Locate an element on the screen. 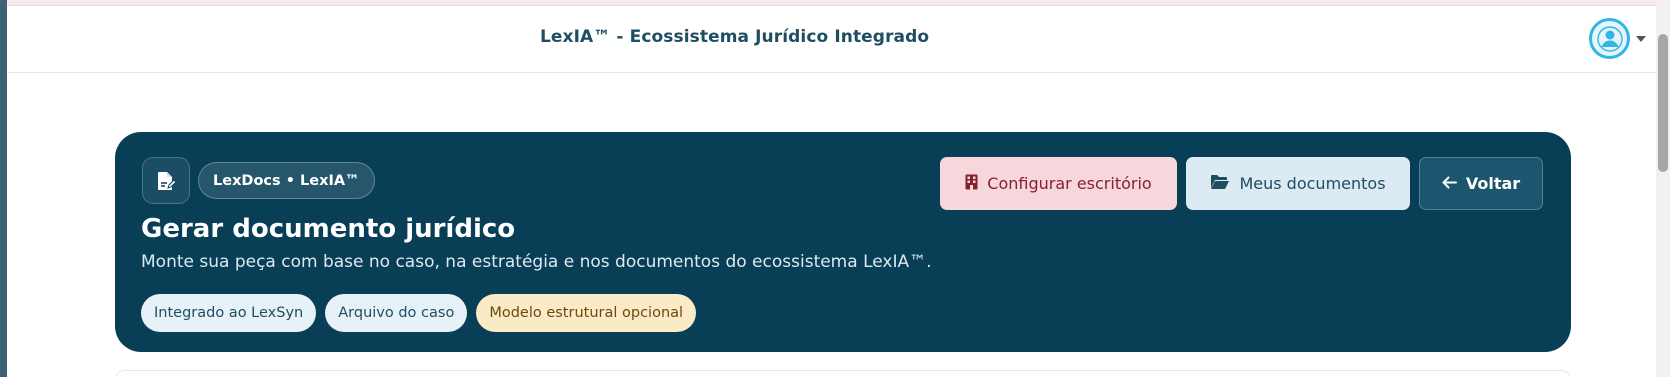 This screenshot has height=377, width=1670. scrollbar-thumb is located at coordinates (1663, 103).